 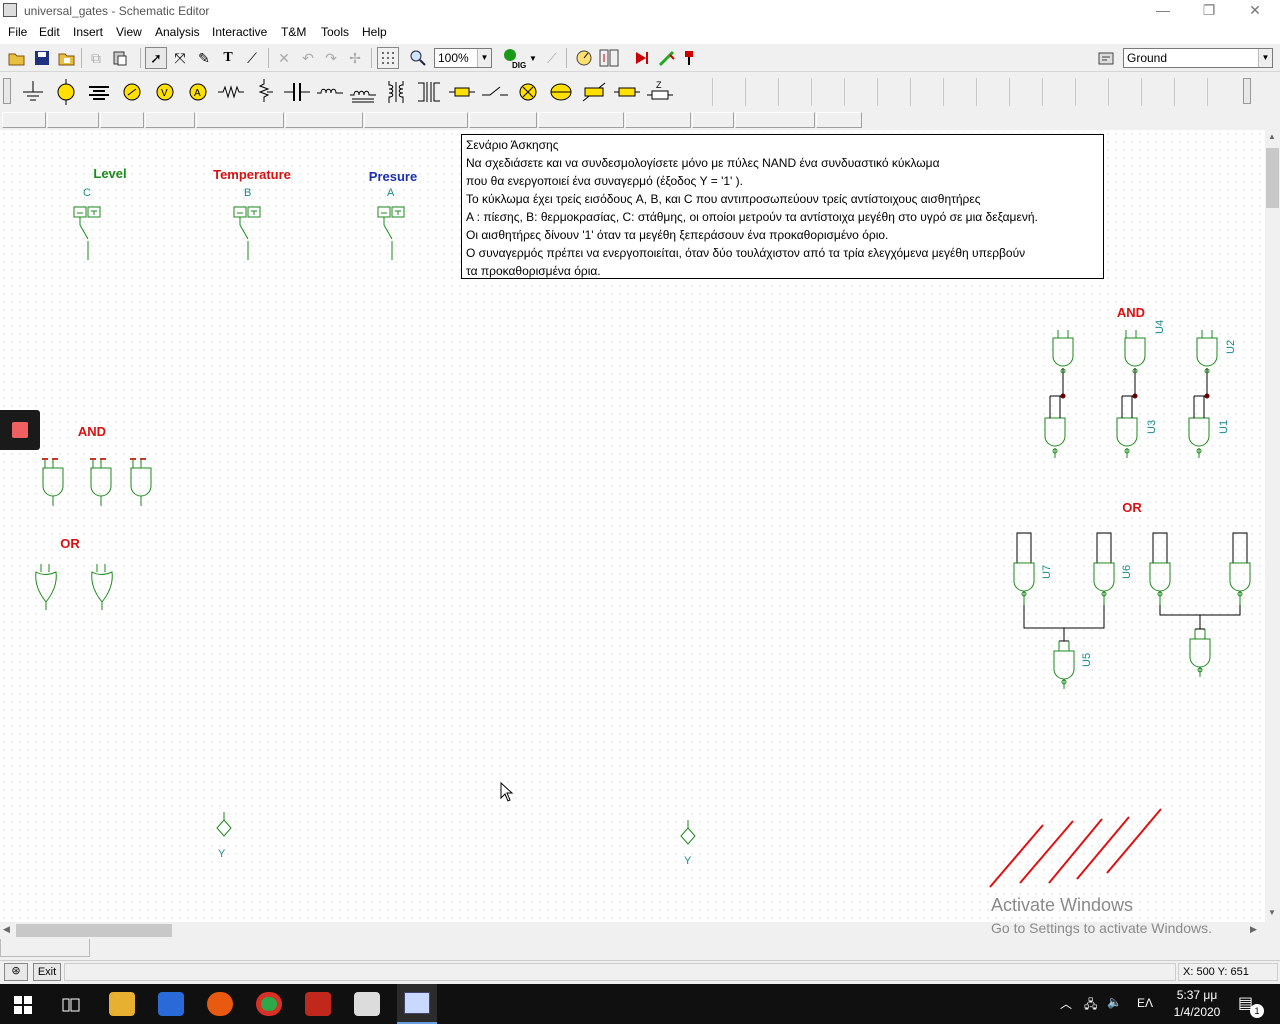 I want to click on voltmeter-icon: V, so click(x=165, y=92).